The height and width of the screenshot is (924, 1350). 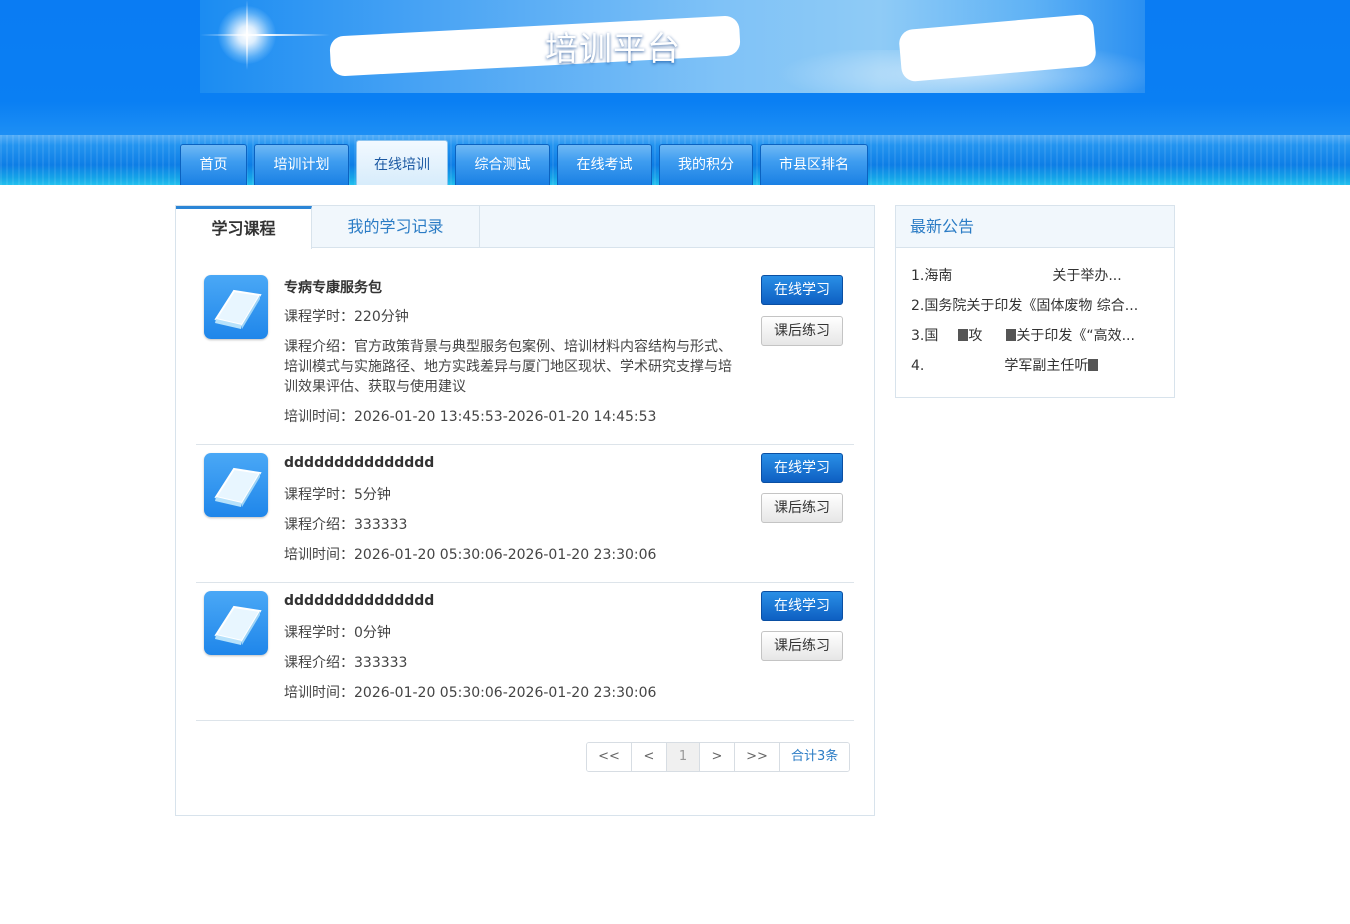 I want to click on site-title: 培训平台, so click(x=613, y=48).